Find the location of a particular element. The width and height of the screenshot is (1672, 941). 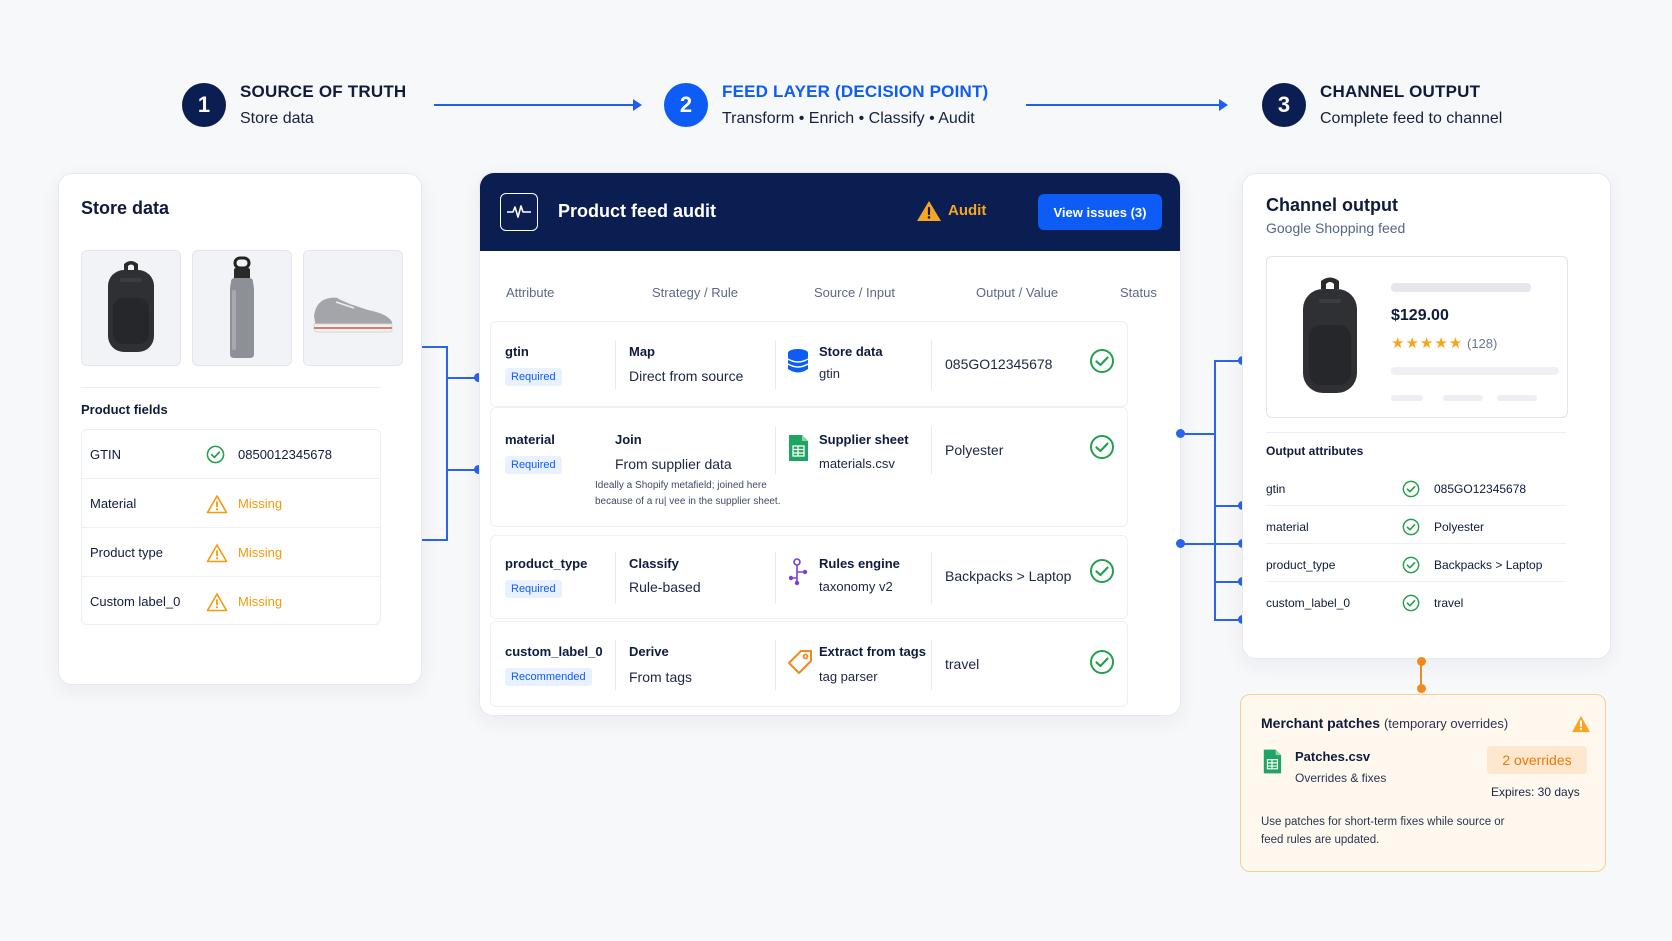

audit-header: Product feed audit Audit View issues (3) is located at coordinates (830, 212).